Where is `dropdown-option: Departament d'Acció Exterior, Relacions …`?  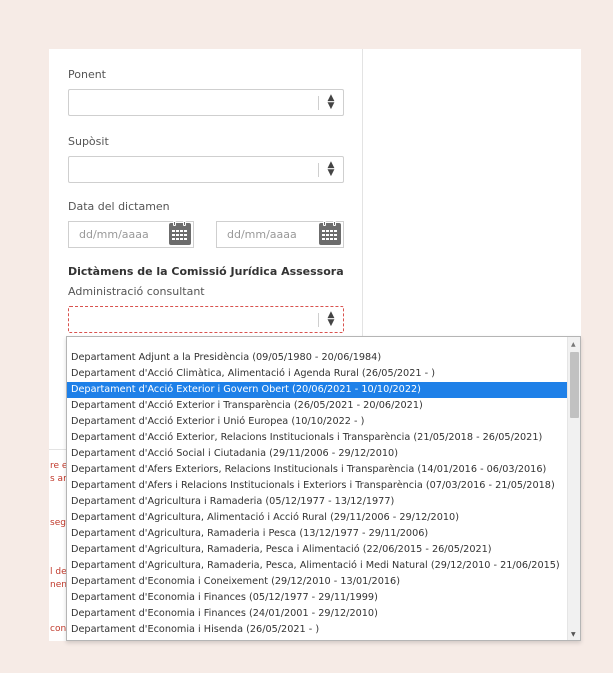 dropdown-option: Departament d'Acció Exterior, Relacions … is located at coordinates (317, 438).